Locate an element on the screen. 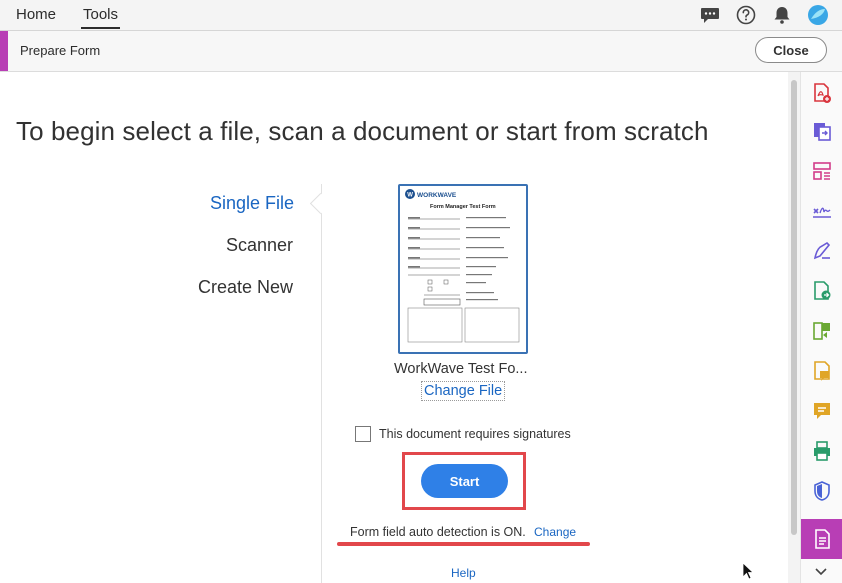 This screenshot has width=842, height=583. add-comment-icon is located at coordinates (822, 411).